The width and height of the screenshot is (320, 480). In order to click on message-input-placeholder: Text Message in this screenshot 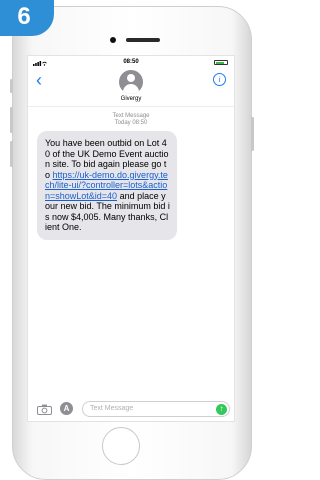, I will do `click(112, 408)`.